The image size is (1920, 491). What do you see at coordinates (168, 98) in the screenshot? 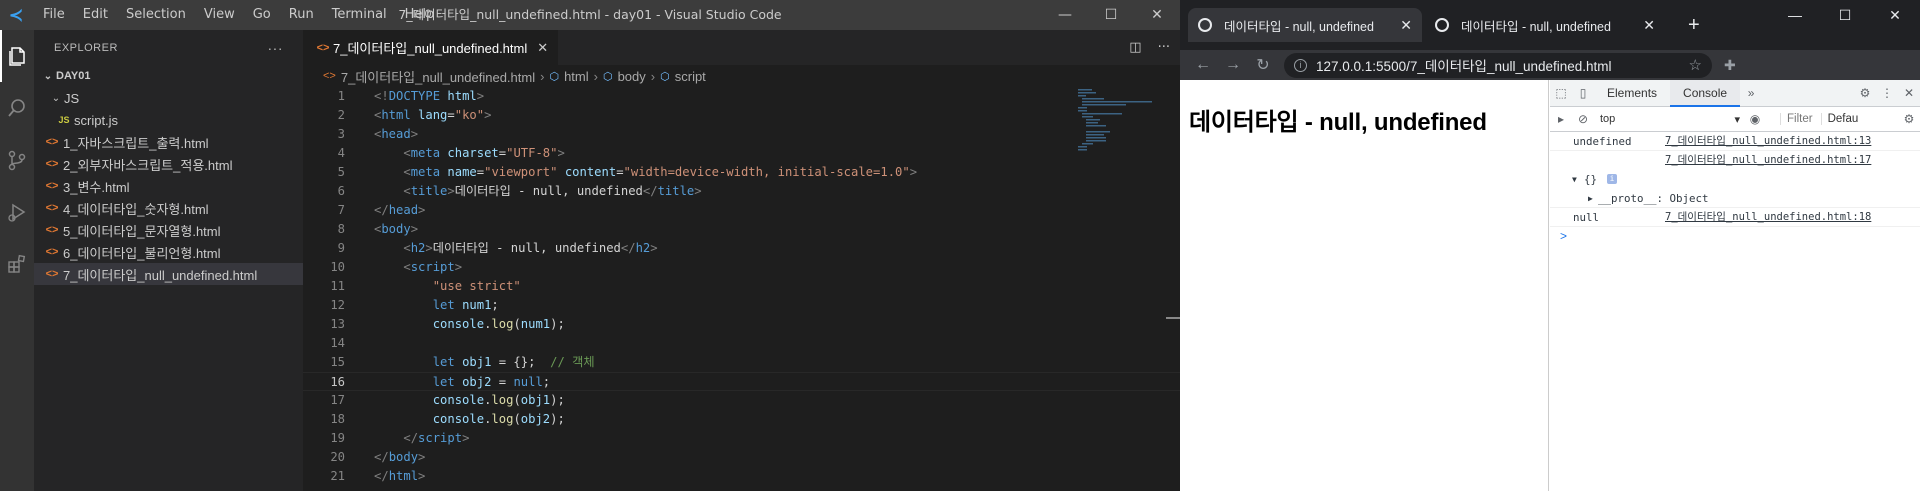
I see `tree-folder-js: ⌄ JS` at bounding box center [168, 98].